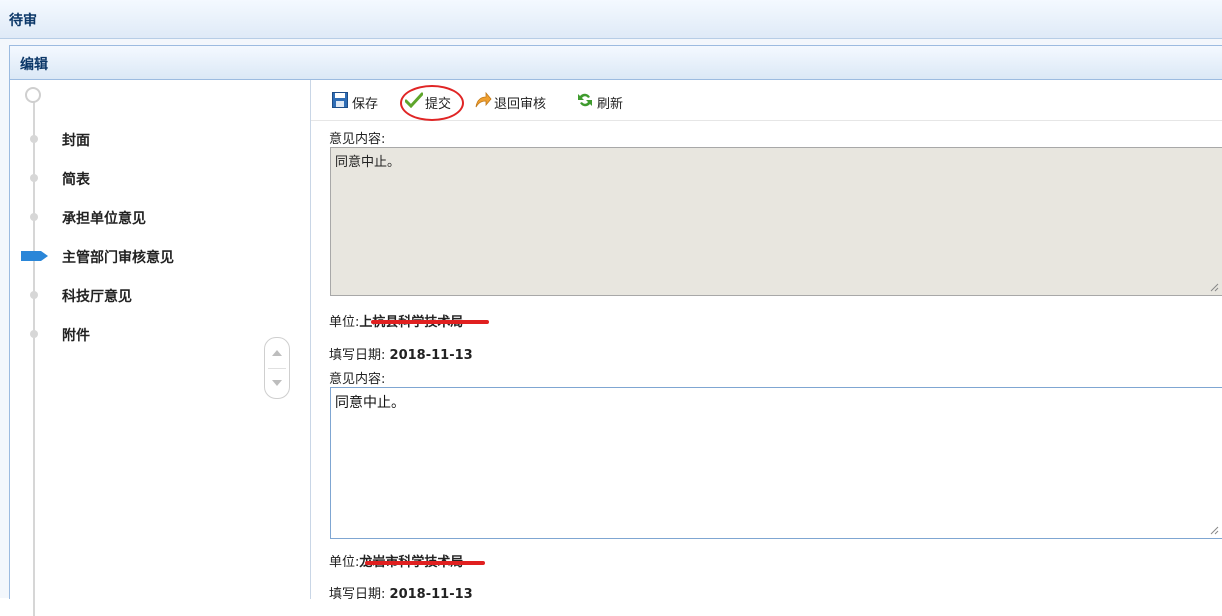 The width and height of the screenshot is (1222, 616). I want to click on caret-up-icon, so click(277, 353).